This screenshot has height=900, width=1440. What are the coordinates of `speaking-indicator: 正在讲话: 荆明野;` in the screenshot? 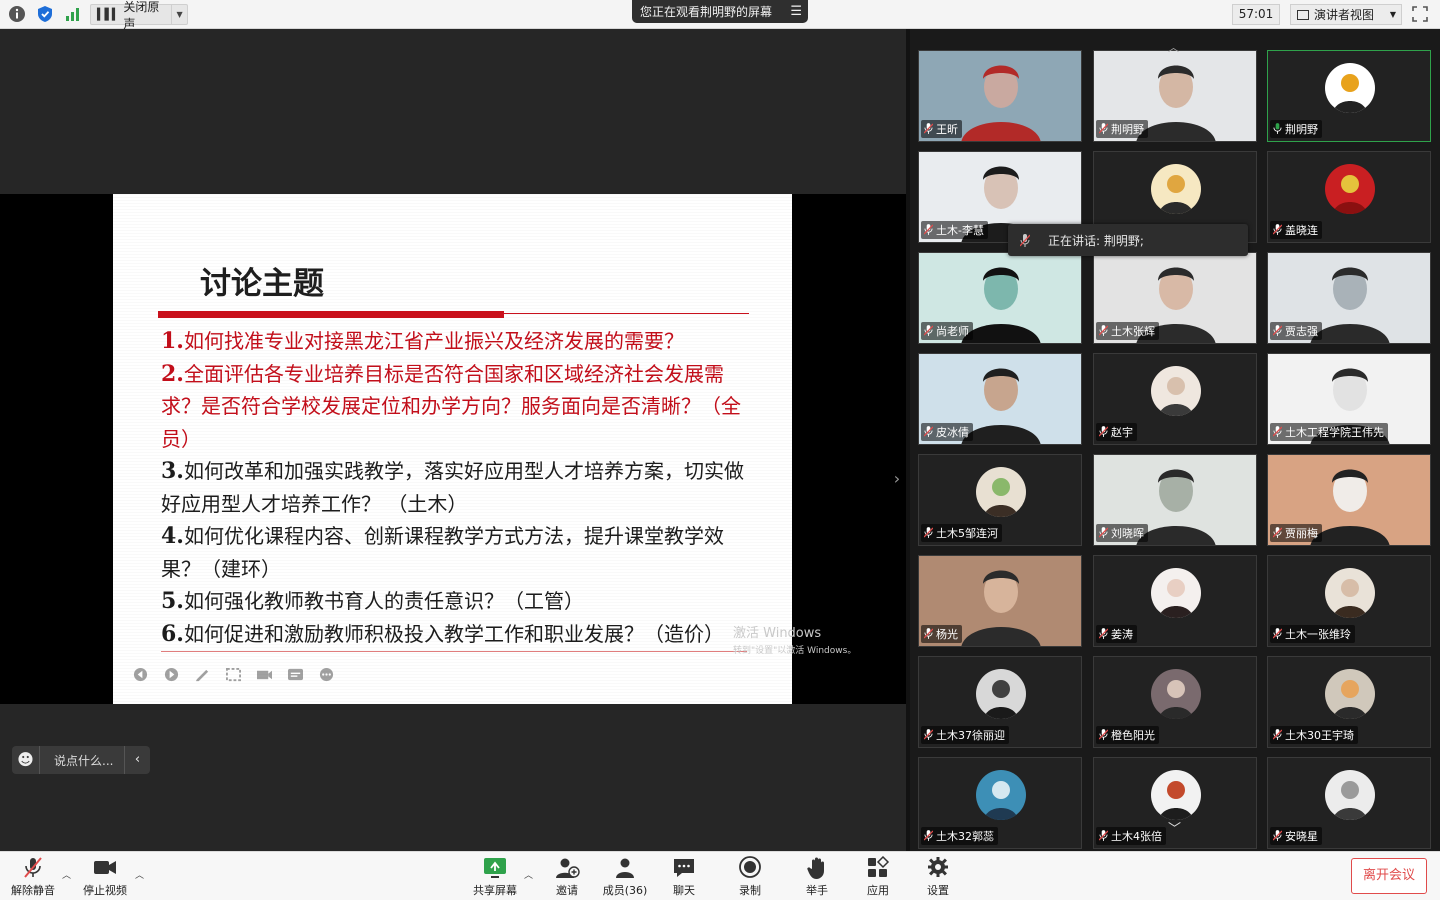 It's located at (1128, 240).